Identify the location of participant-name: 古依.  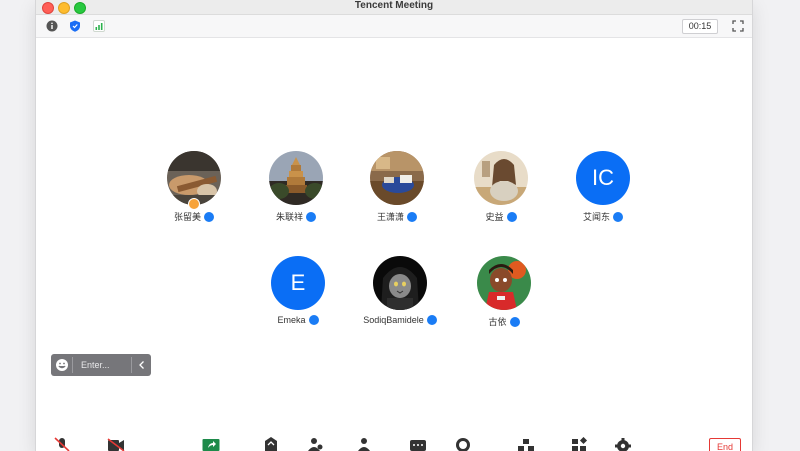
(497, 322).